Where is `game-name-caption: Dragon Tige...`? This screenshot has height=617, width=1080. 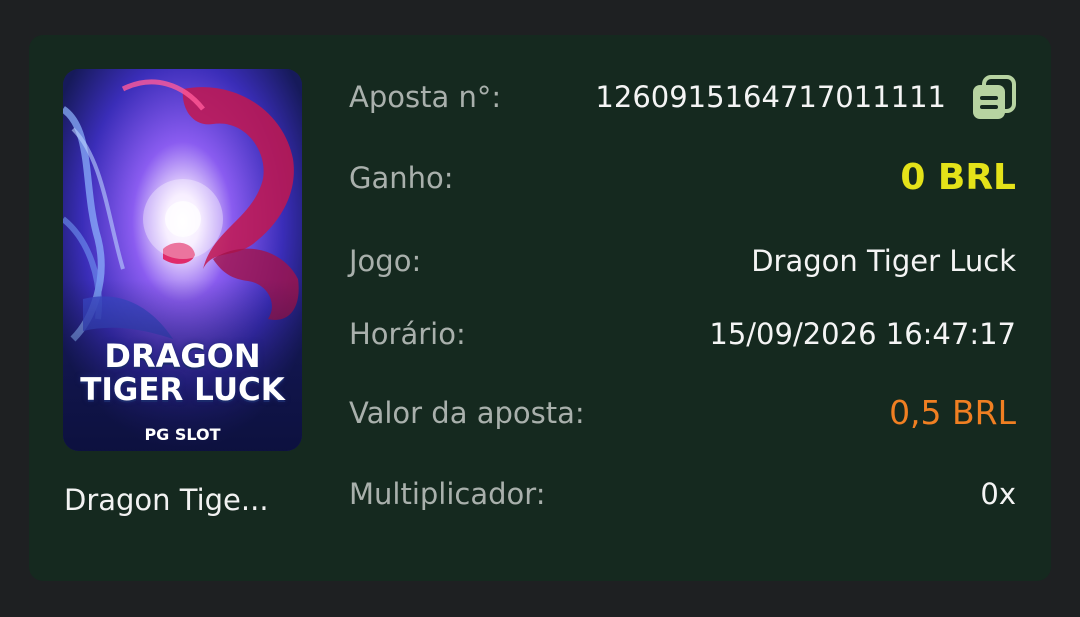
game-name-caption: Dragon Tige... is located at coordinates (166, 500).